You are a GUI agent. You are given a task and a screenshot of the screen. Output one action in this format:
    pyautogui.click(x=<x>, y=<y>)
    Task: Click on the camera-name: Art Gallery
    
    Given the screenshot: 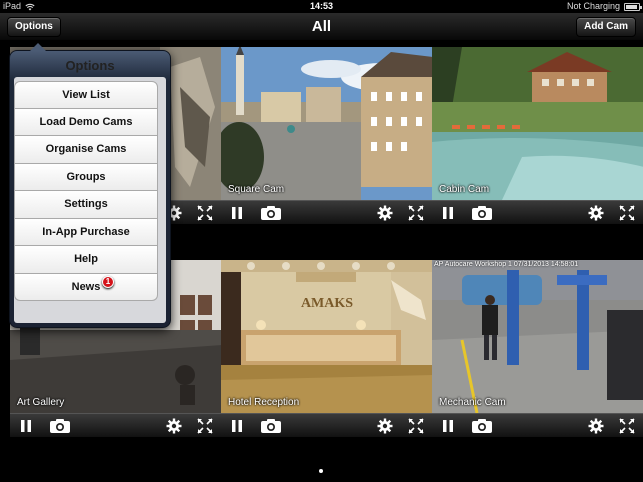 What is the action you would take?
    pyautogui.click(x=41, y=402)
    